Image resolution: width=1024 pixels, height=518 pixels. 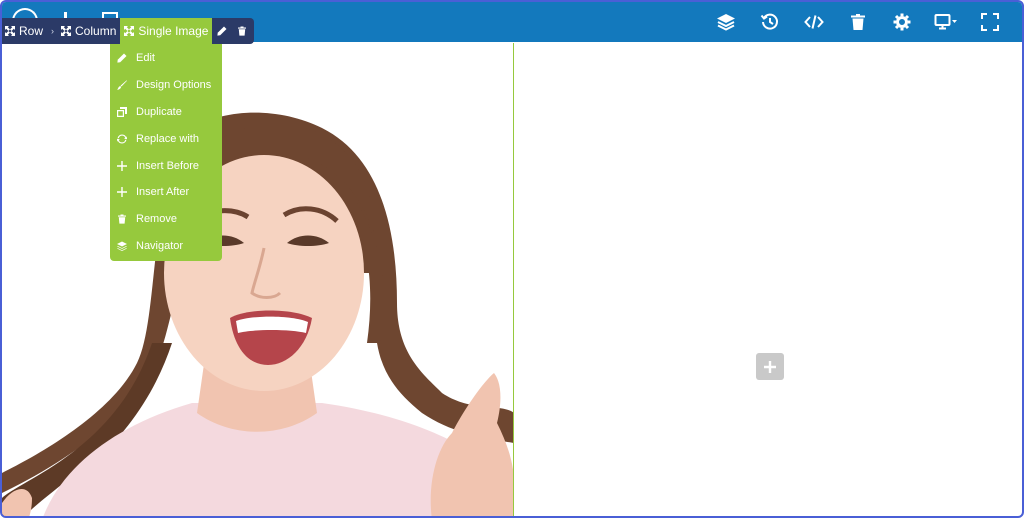 I want to click on delete-element-button, so click(x=243, y=31).